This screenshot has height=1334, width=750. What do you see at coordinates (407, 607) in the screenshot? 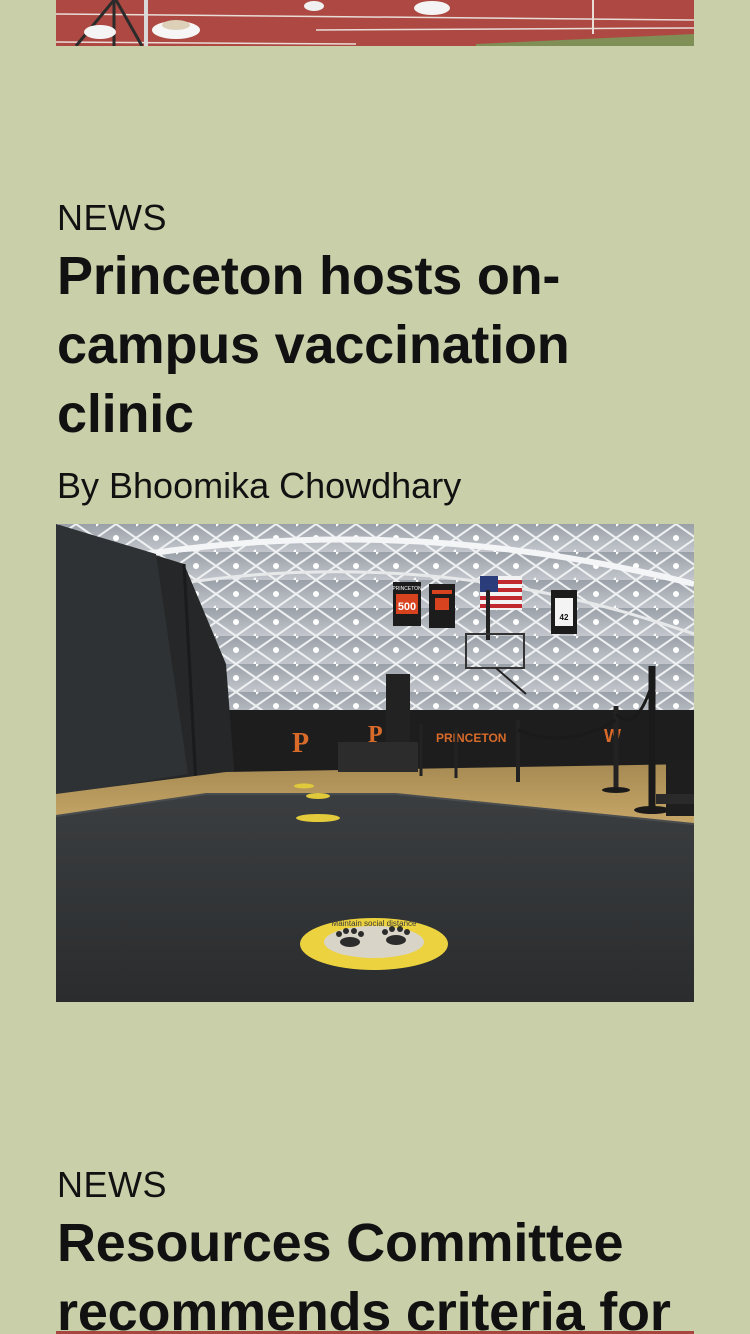
I see `banner-number: 500` at bounding box center [407, 607].